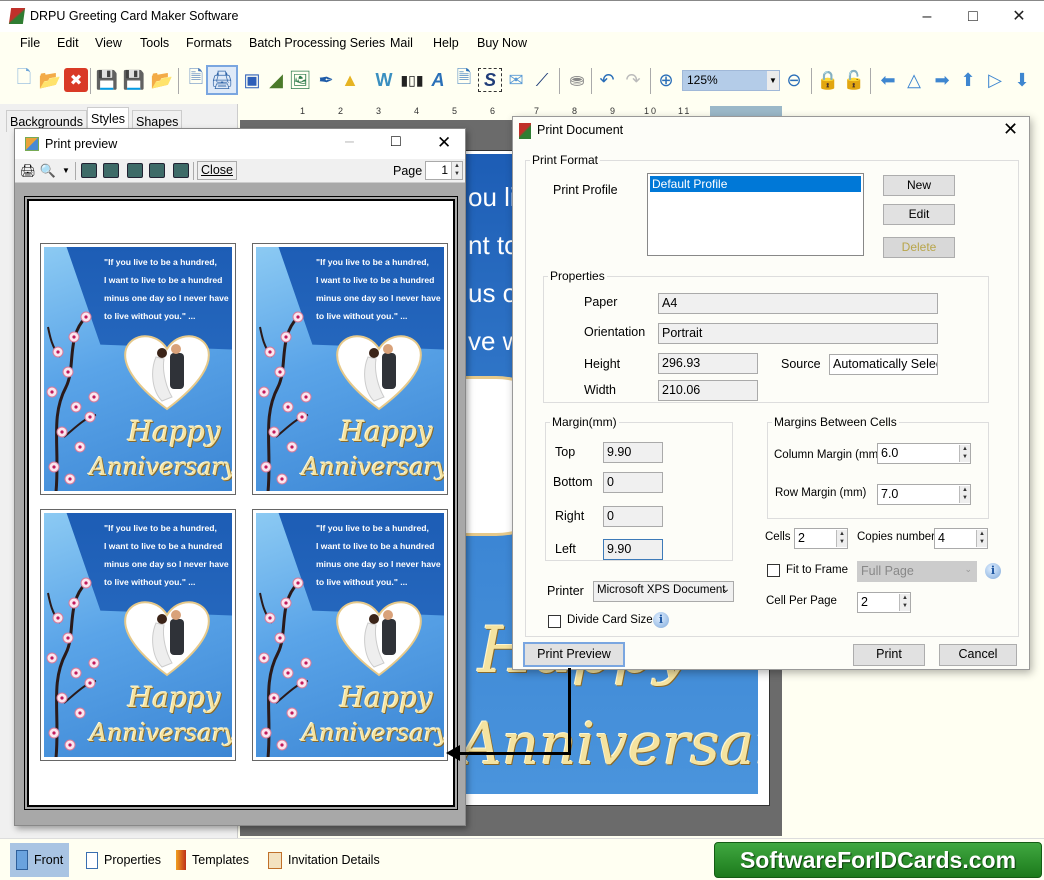 The image size is (1044, 880). What do you see at coordinates (317, 43) in the screenshot?
I see `menu-batch-processing: Batch Processing Series` at bounding box center [317, 43].